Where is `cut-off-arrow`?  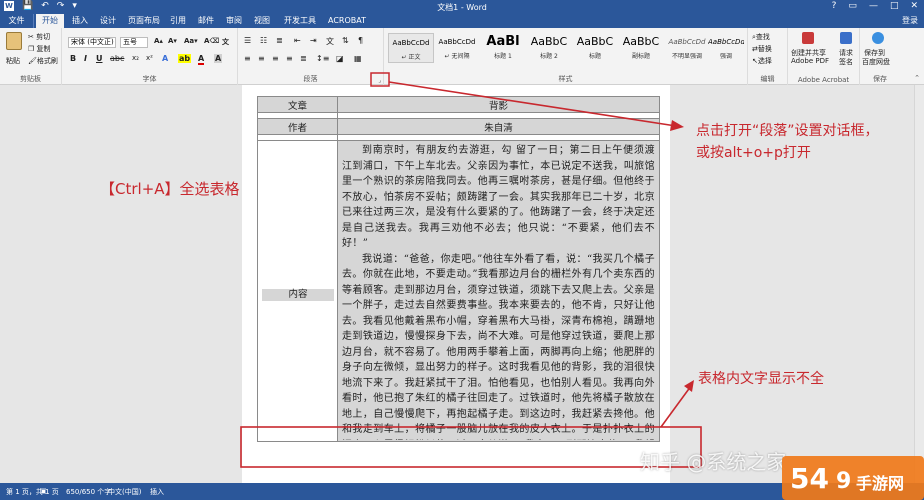 cut-off-arrow is located at coordinates (676, 406).